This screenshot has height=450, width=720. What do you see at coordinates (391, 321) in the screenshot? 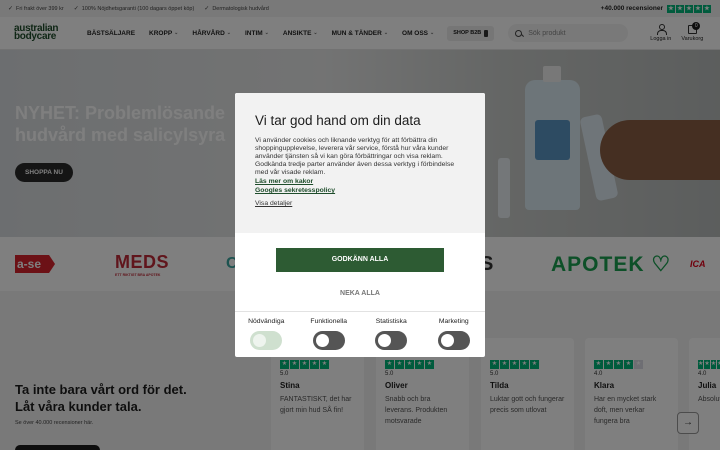
I see `toggle-label: Statistiska` at bounding box center [391, 321].